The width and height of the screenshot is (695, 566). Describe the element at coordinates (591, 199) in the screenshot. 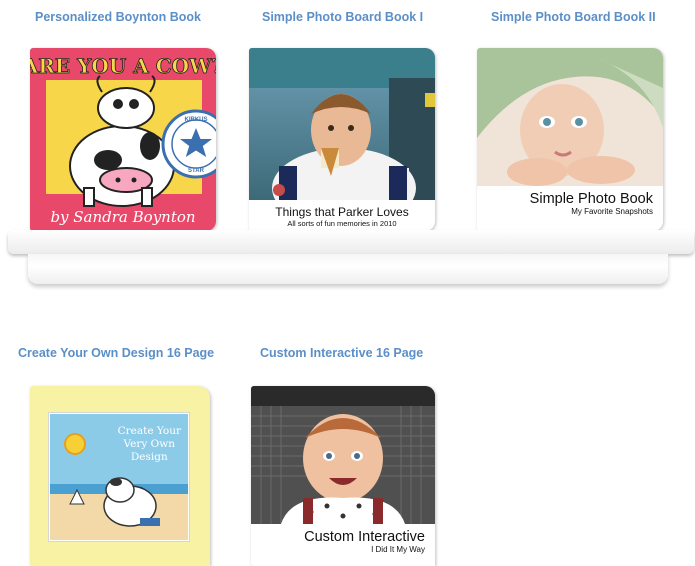

I see `caption-main: Simple Photo Book` at that location.